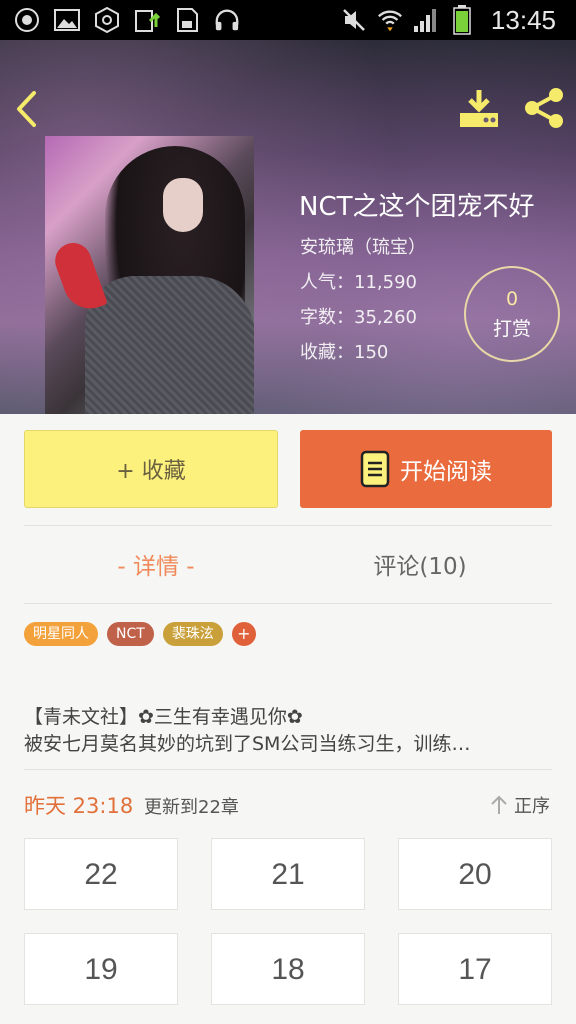 The width and height of the screenshot is (576, 1024). I want to click on share-icon, so click(544, 108).